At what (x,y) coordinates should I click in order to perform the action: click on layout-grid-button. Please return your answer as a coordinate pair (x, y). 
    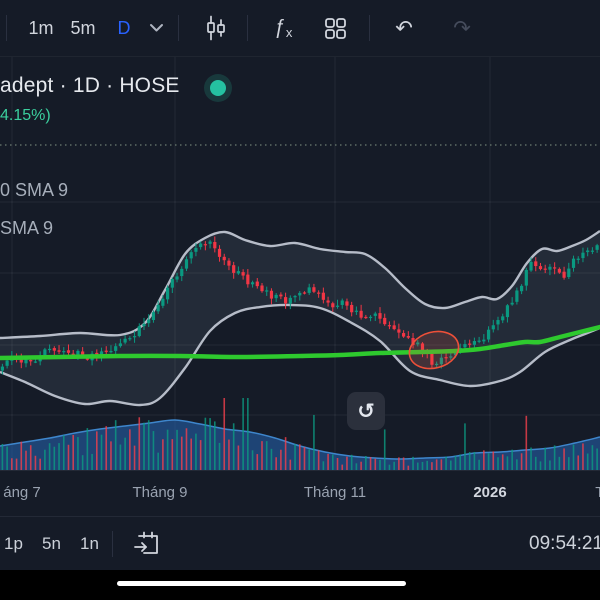
    Looking at the image, I should click on (335, 28).